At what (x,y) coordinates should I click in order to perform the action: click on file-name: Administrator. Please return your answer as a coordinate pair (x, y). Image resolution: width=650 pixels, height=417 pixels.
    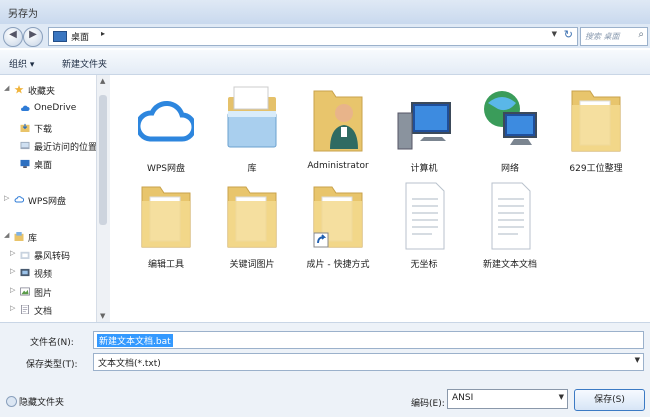
    Looking at the image, I should click on (338, 166).